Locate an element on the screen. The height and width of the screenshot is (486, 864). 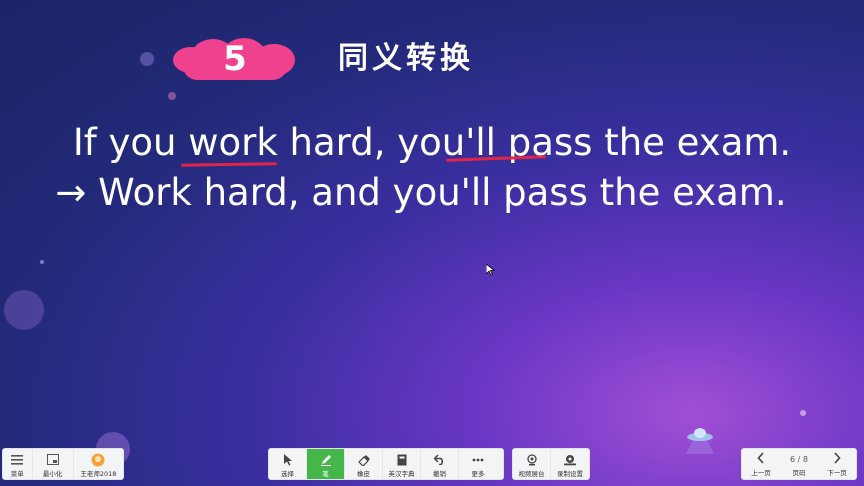
section-number-badge: 5 is located at coordinates (235, 59).